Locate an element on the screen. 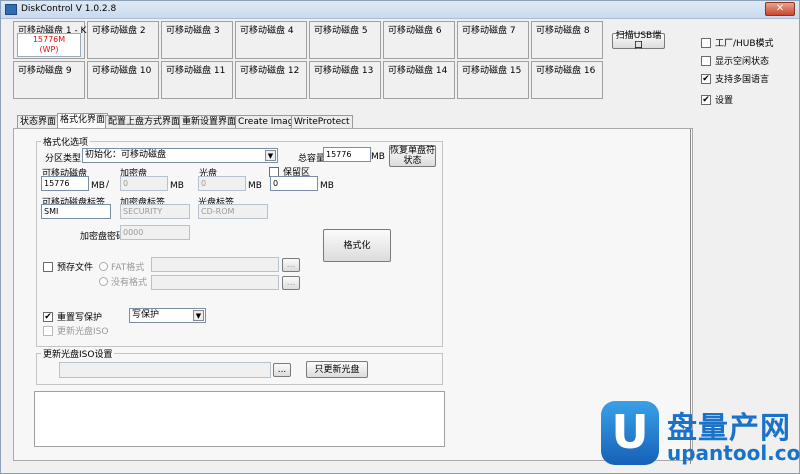  checkbox-label: 工厂/HUB模式 is located at coordinates (744, 44).